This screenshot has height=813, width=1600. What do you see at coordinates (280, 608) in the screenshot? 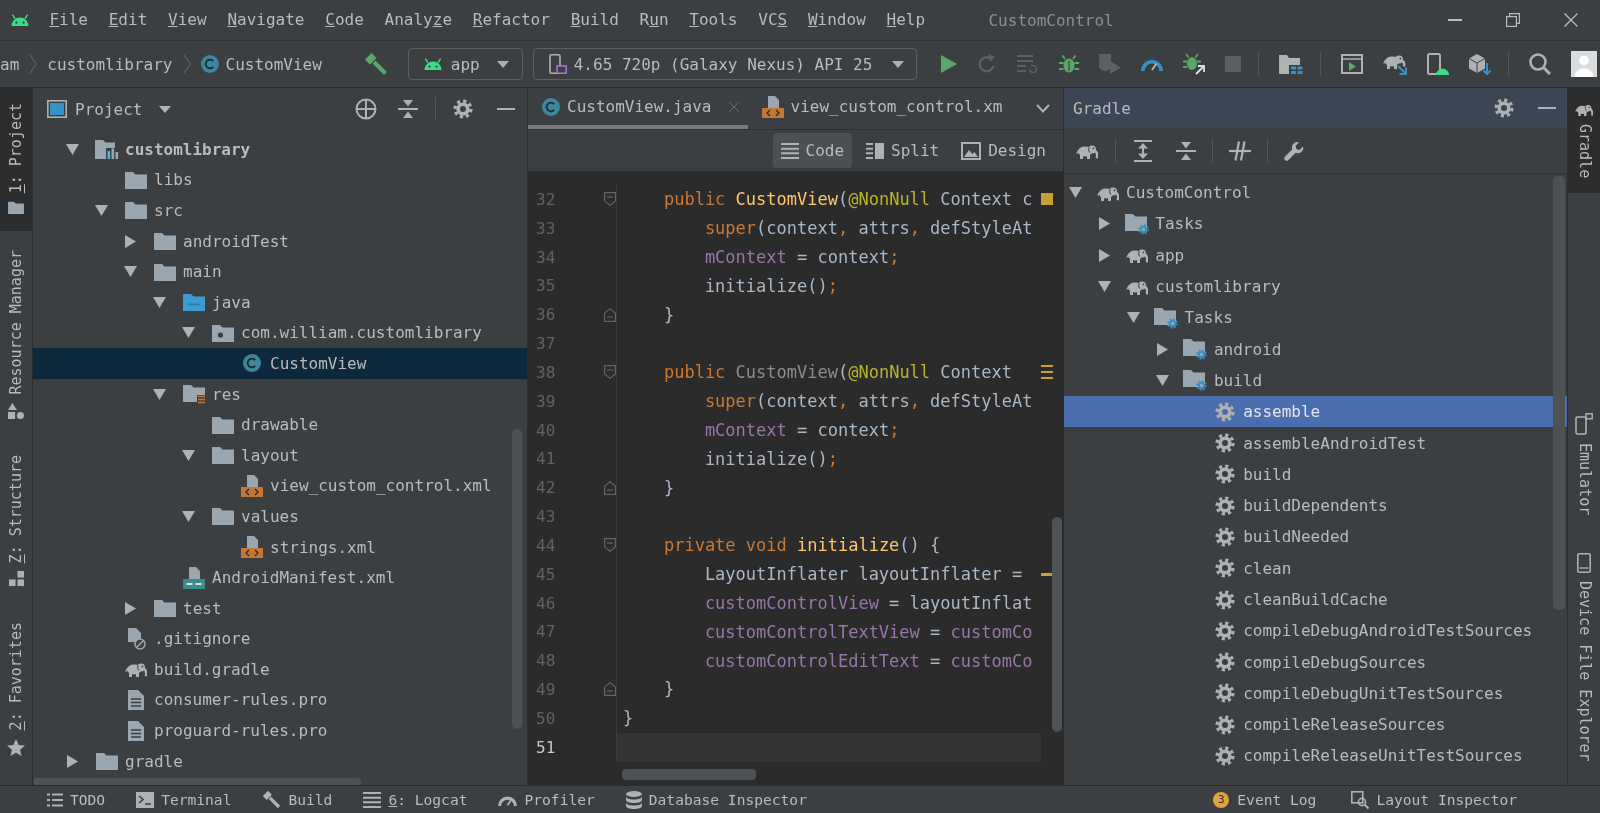
I see `tree-item: test` at bounding box center [280, 608].